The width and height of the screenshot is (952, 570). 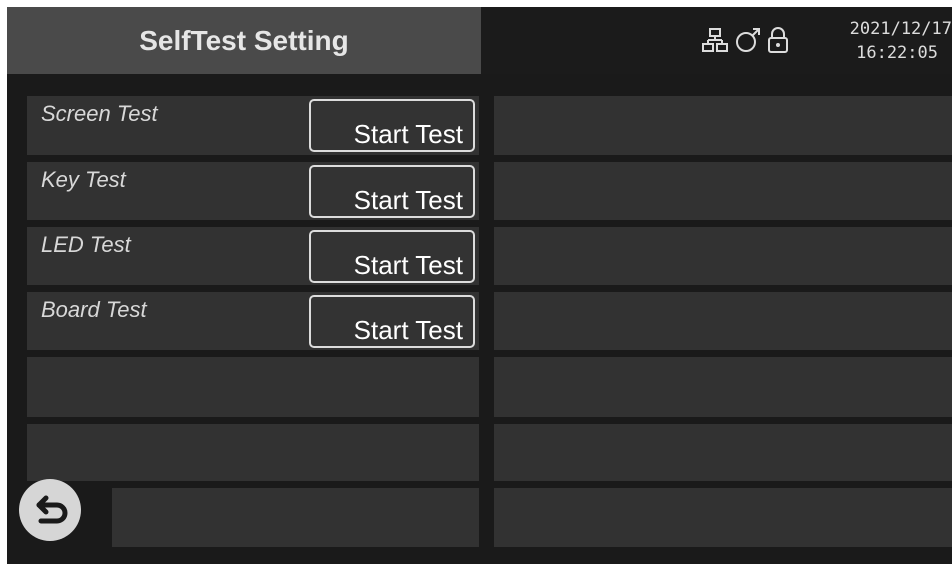 I want to click on board-test-label: Board Test, so click(x=94, y=309).